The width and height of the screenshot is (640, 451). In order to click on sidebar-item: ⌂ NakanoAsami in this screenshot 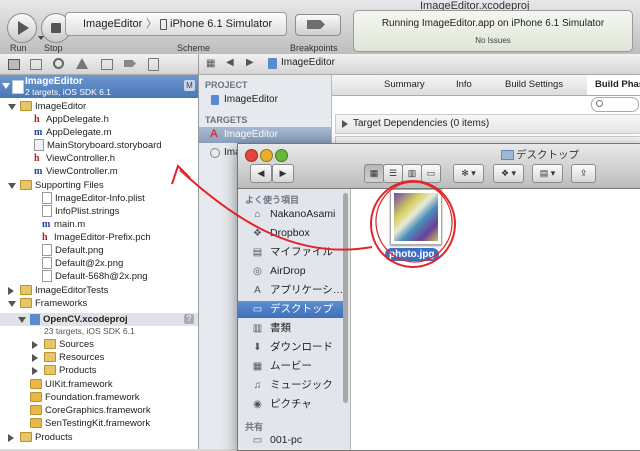, I will do `click(292, 214)`.